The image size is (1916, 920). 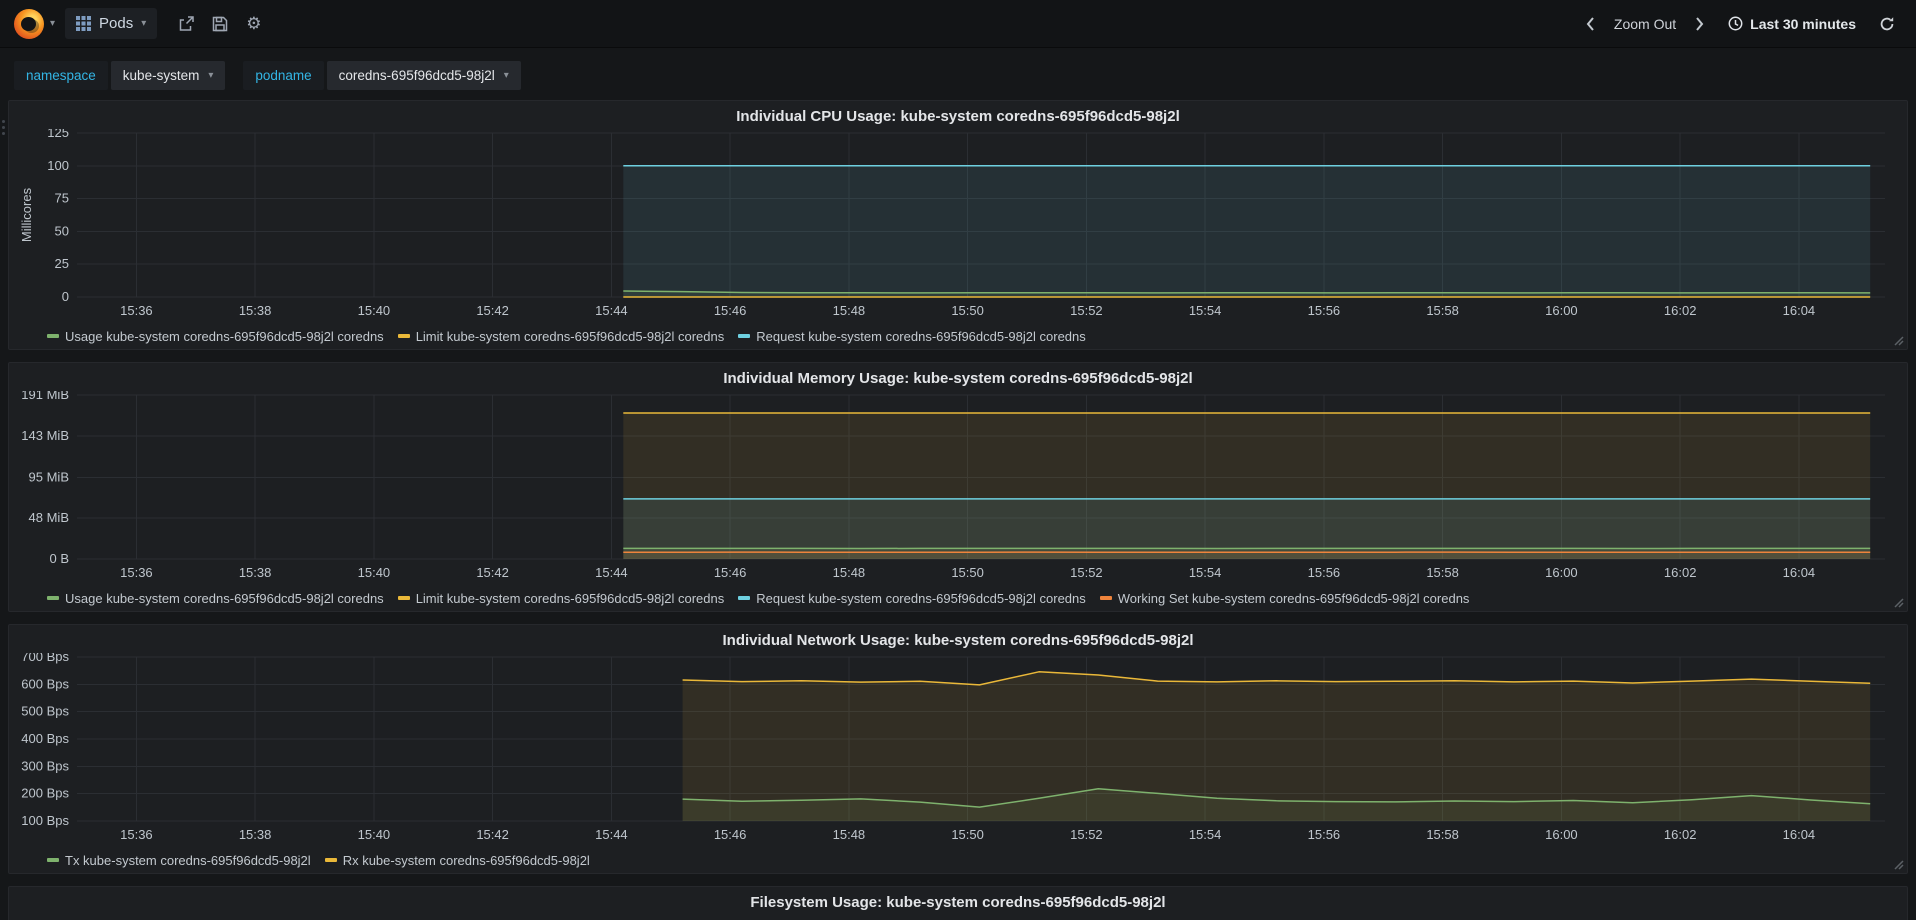 I want to click on podname-value-dropdown: coredns-695f96dcd5-98j2l ▾, so click(x=423, y=75).